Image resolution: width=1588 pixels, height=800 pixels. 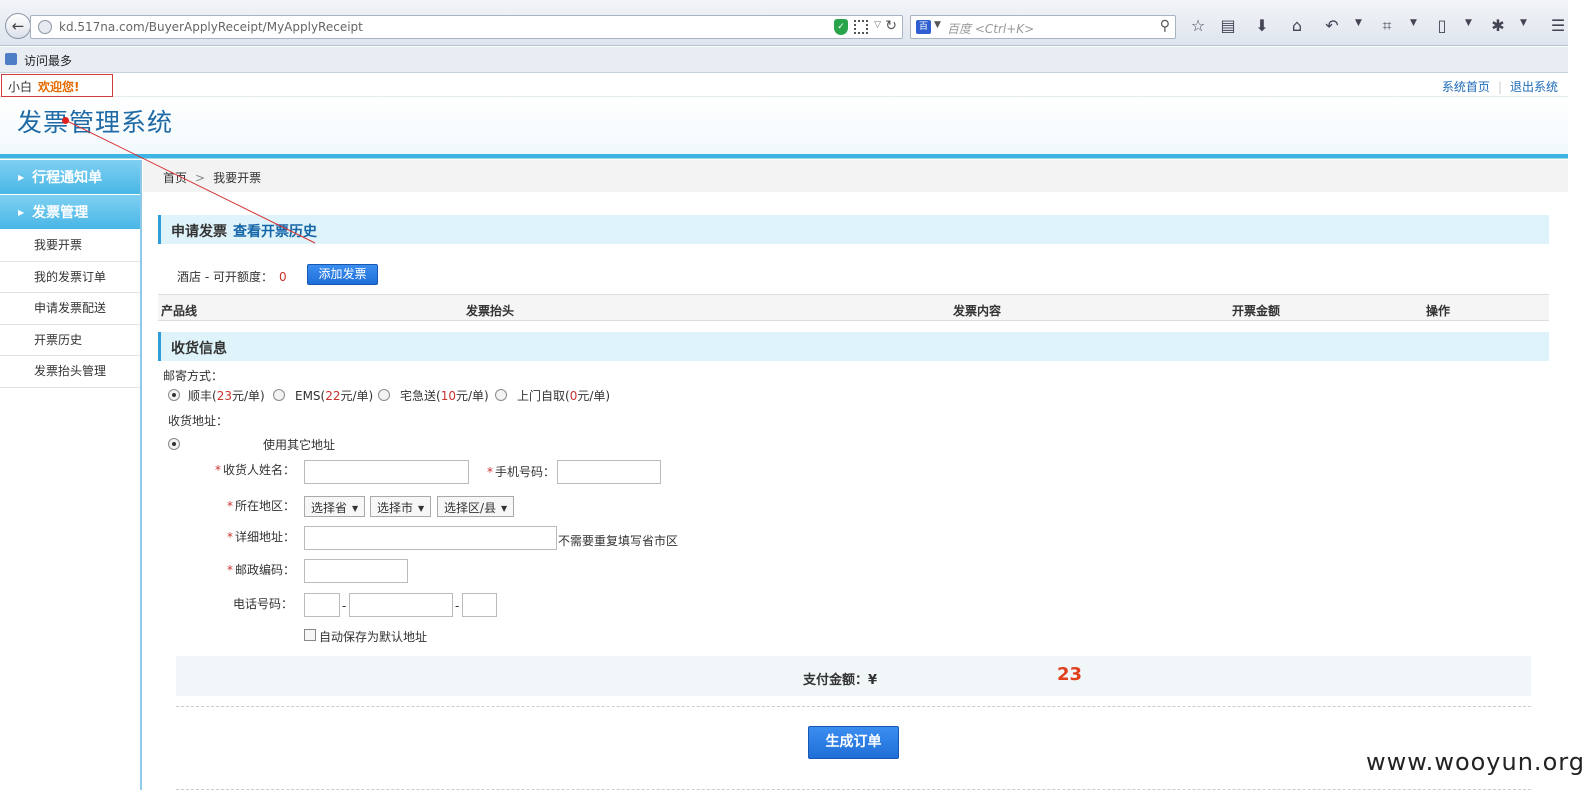 I want to click on receiver-name-input, so click(x=386, y=472).